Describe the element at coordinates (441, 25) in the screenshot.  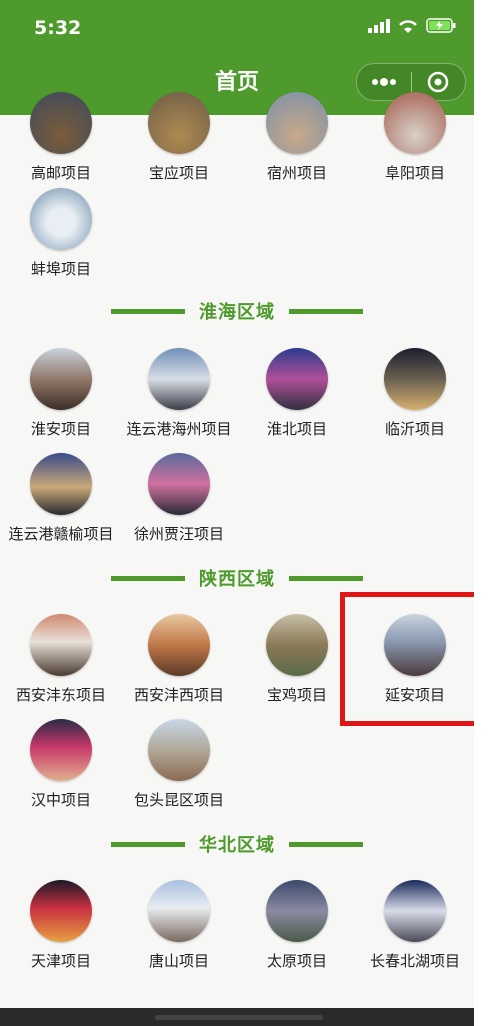
I see `battery-charging-icon` at that location.